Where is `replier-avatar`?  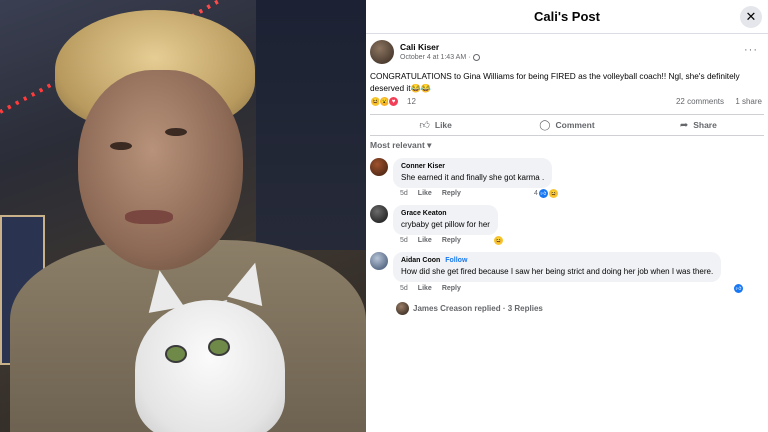 replier-avatar is located at coordinates (402, 308).